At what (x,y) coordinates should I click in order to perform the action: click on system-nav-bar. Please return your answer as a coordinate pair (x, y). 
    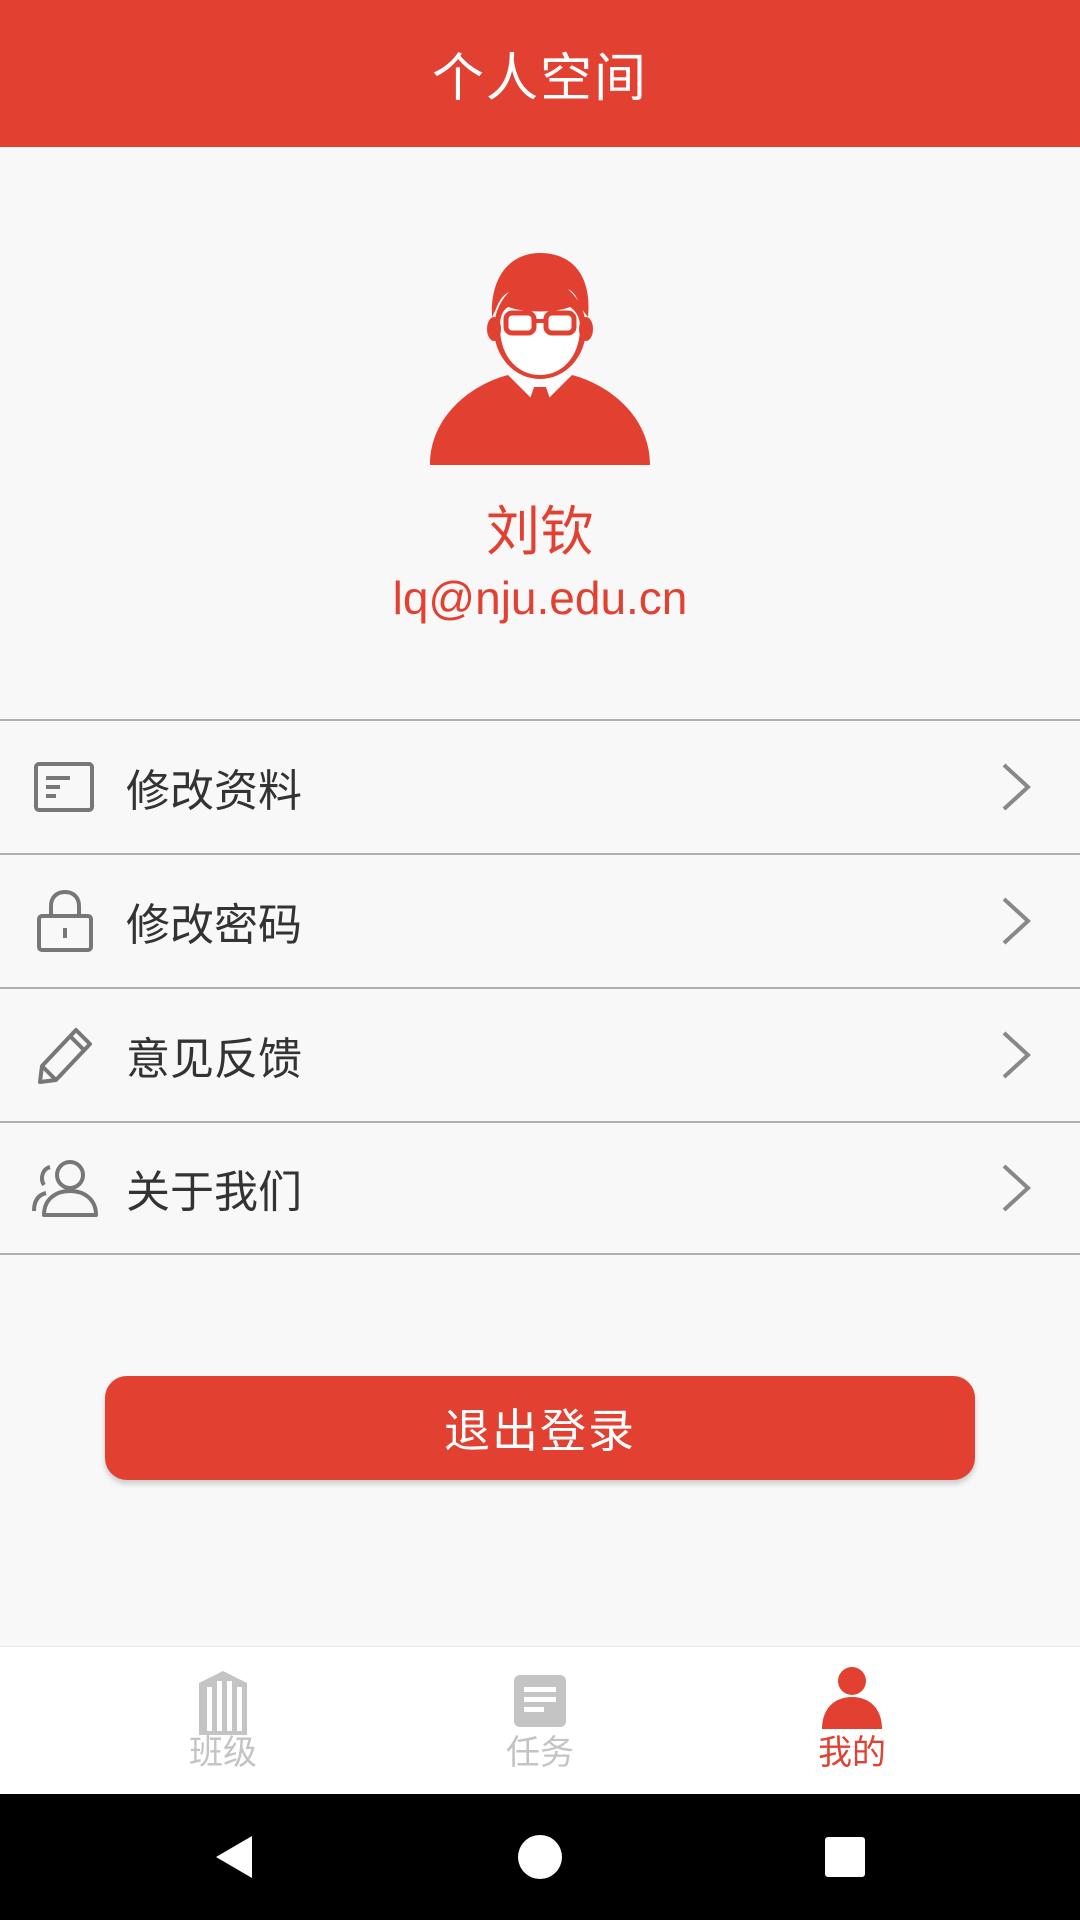
    Looking at the image, I should click on (540, 1857).